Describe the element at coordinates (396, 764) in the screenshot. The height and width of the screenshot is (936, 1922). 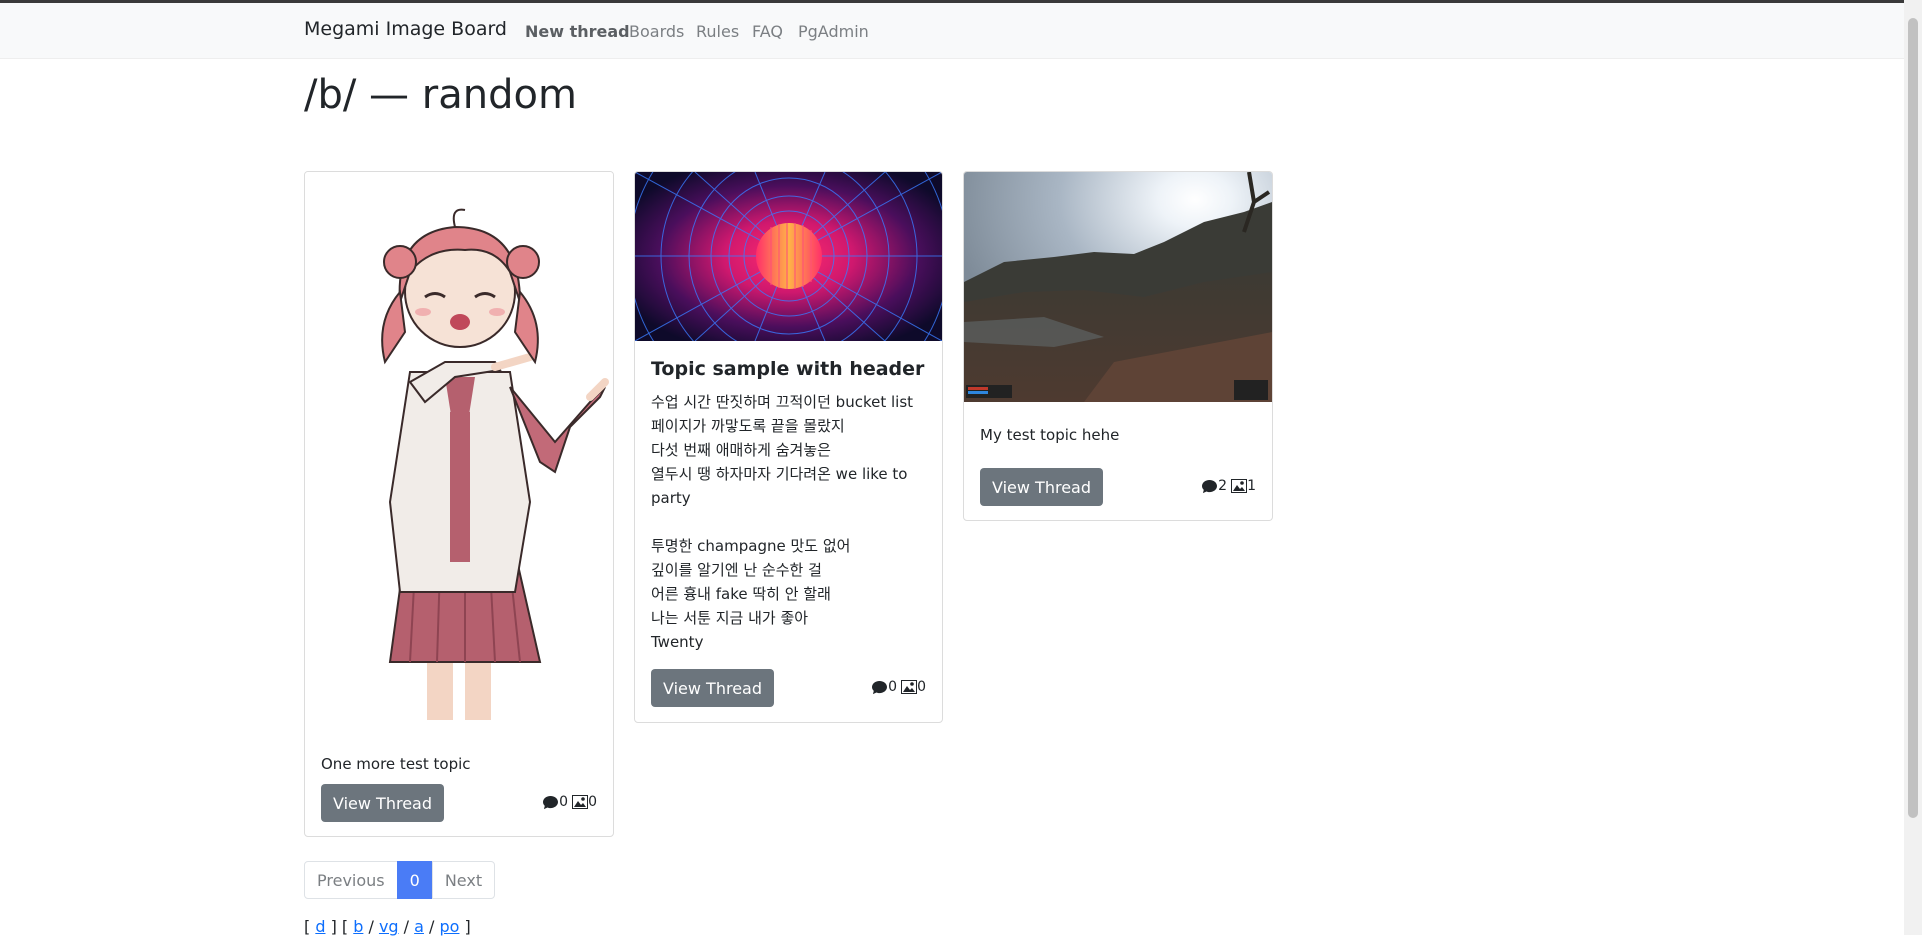
I see `thread-text: One more test topic` at that location.